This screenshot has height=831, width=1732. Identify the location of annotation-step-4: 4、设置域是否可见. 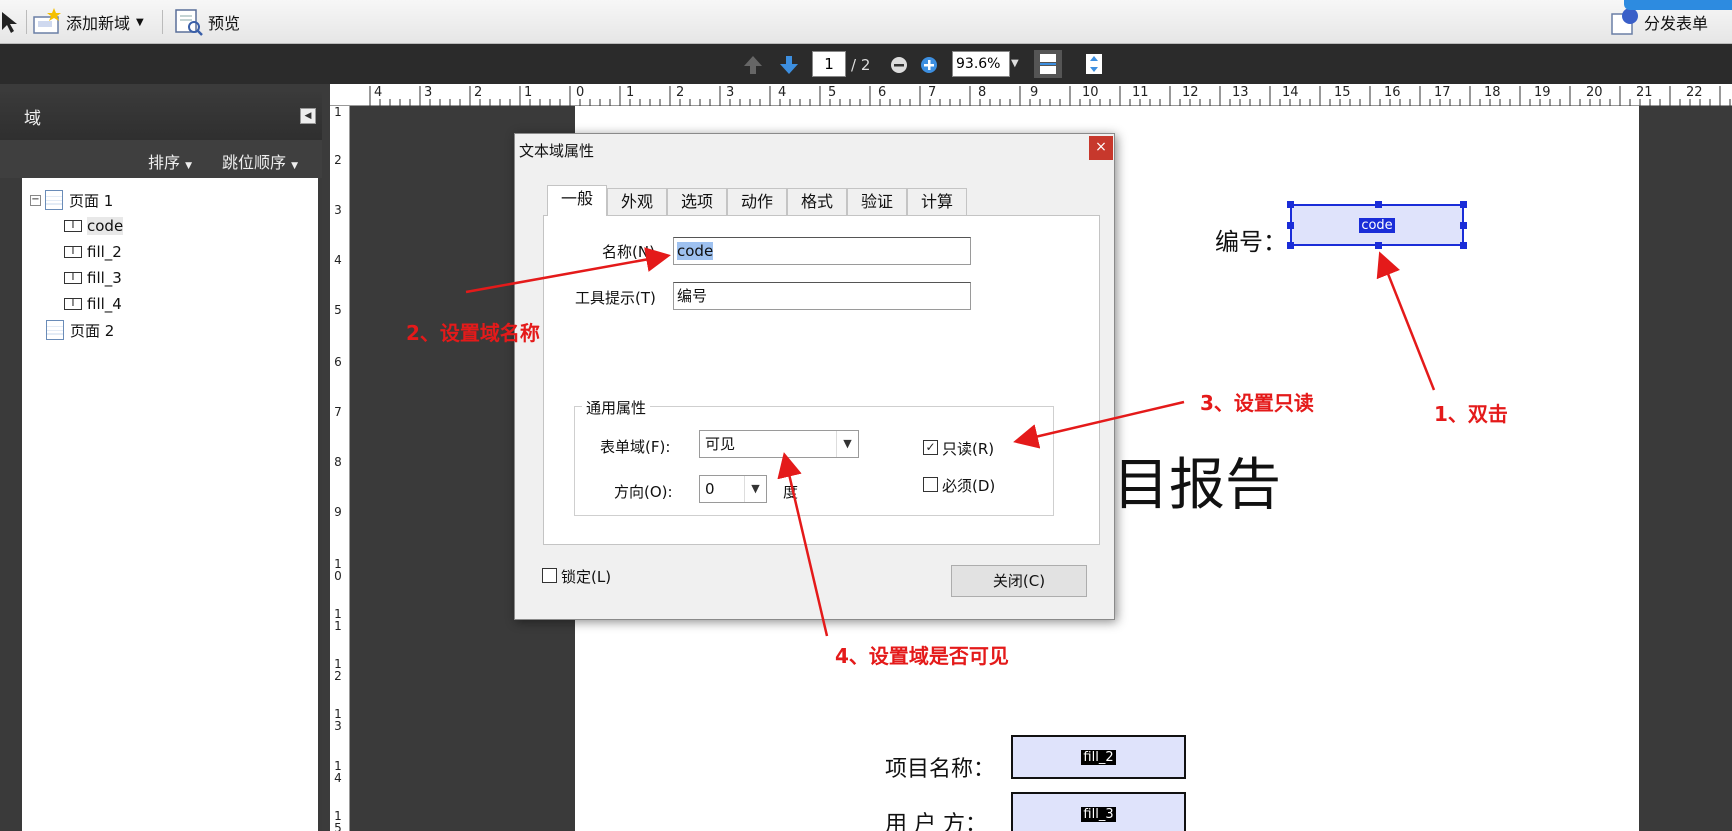
(922, 656).